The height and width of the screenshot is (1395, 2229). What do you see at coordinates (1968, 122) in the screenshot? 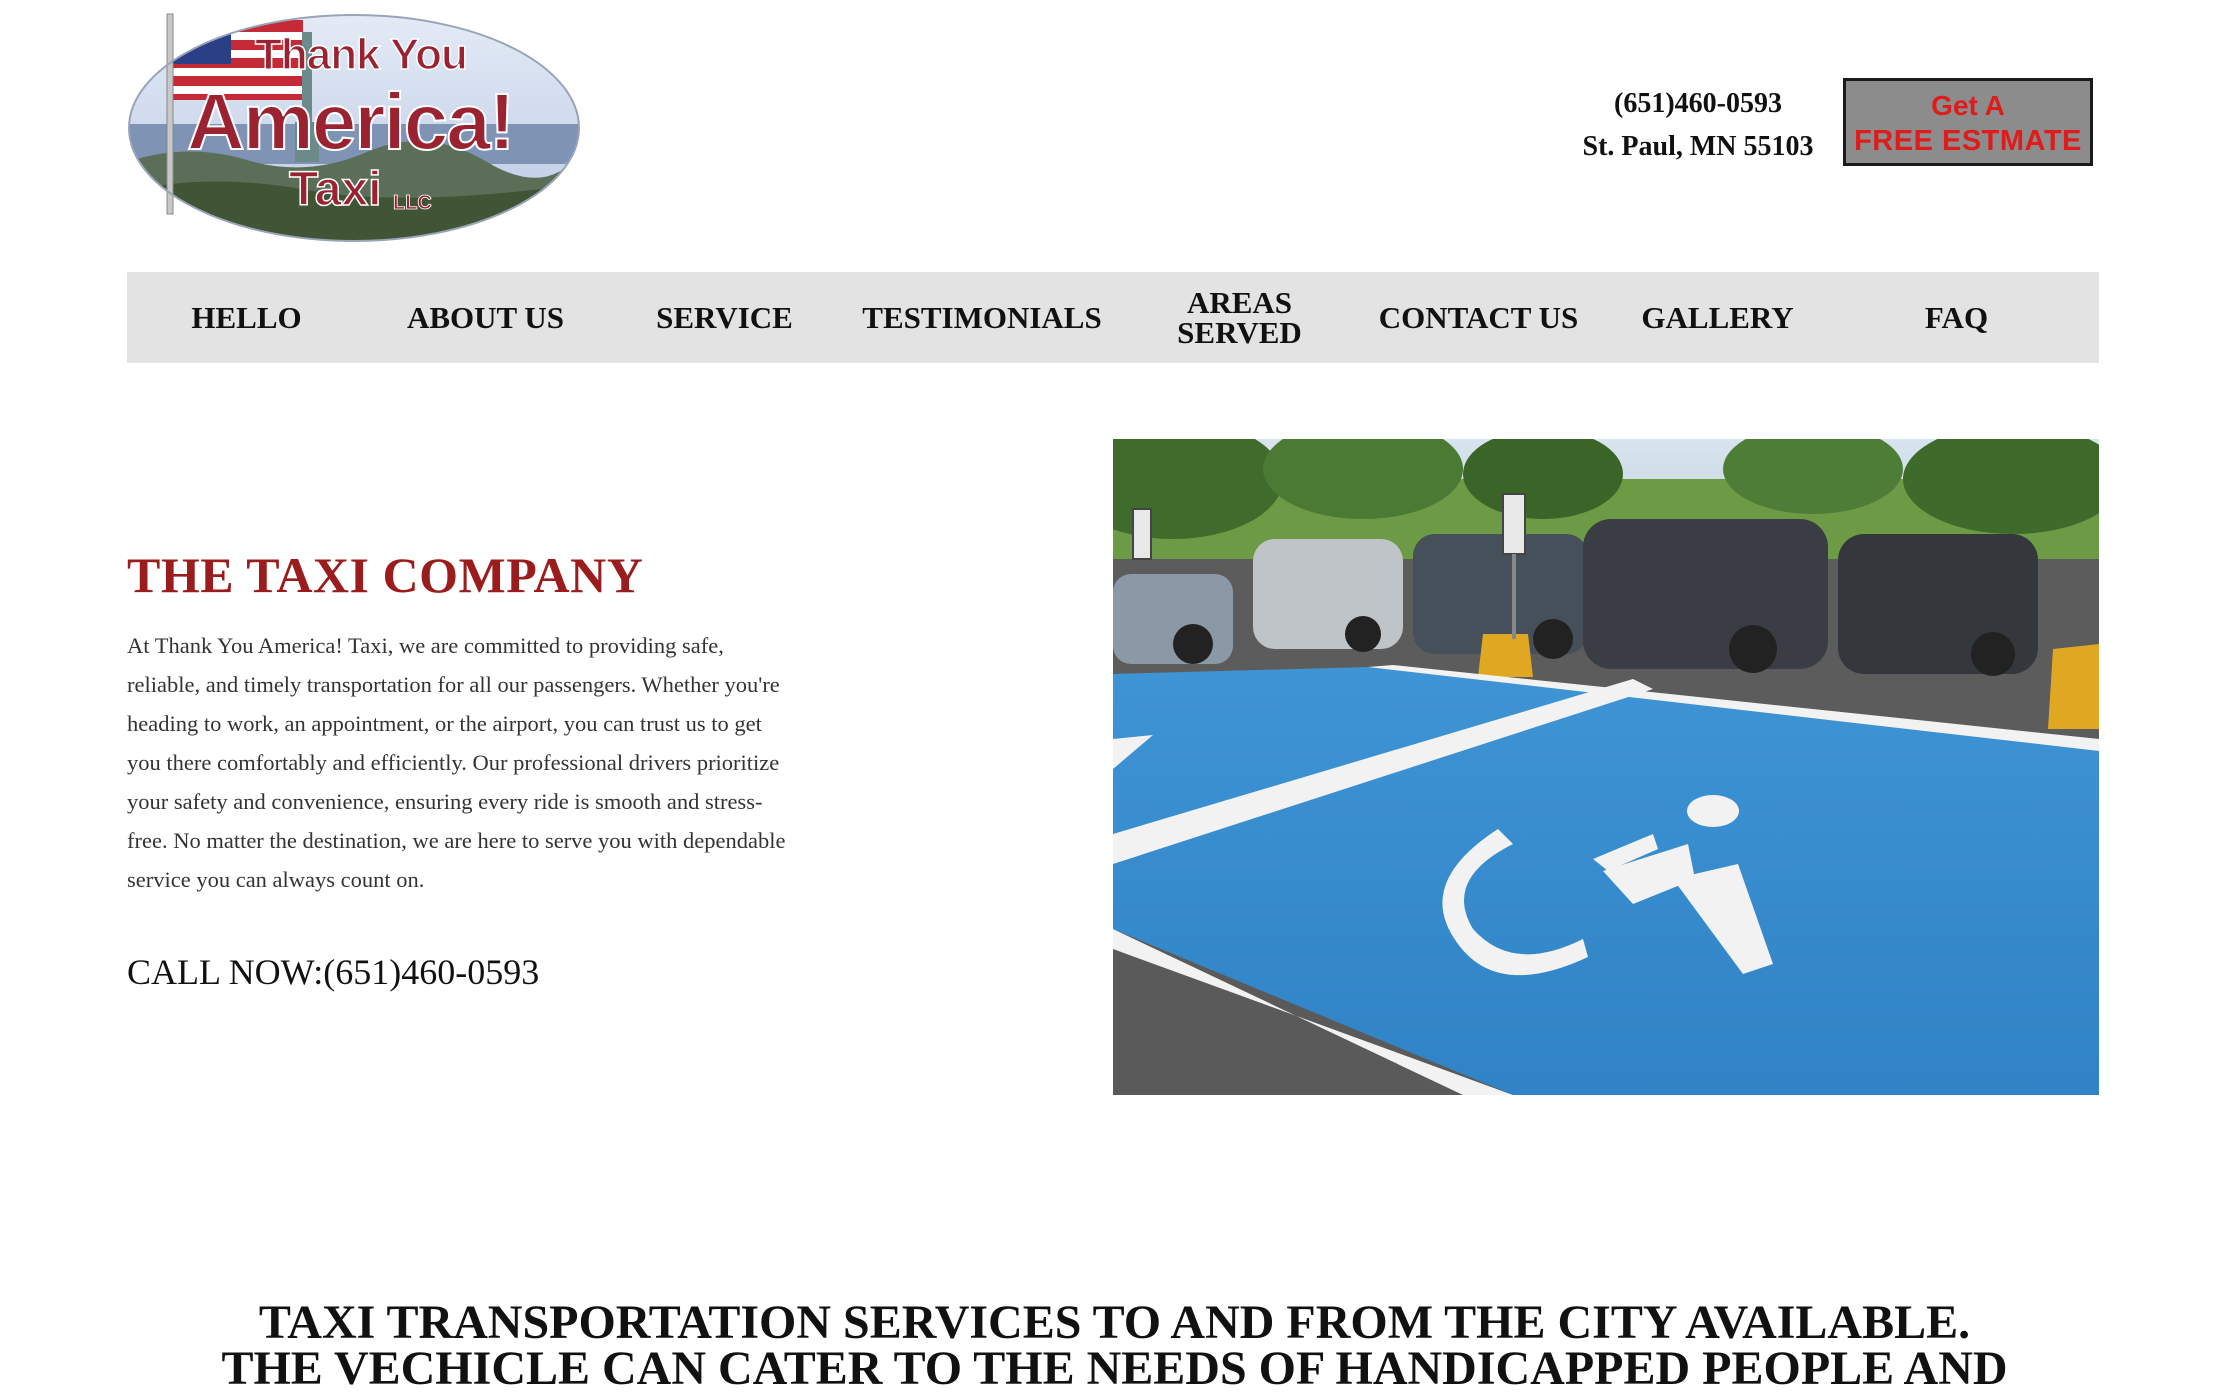
I see `free-estimate-button: Get A FREE ESTMATE` at bounding box center [1968, 122].